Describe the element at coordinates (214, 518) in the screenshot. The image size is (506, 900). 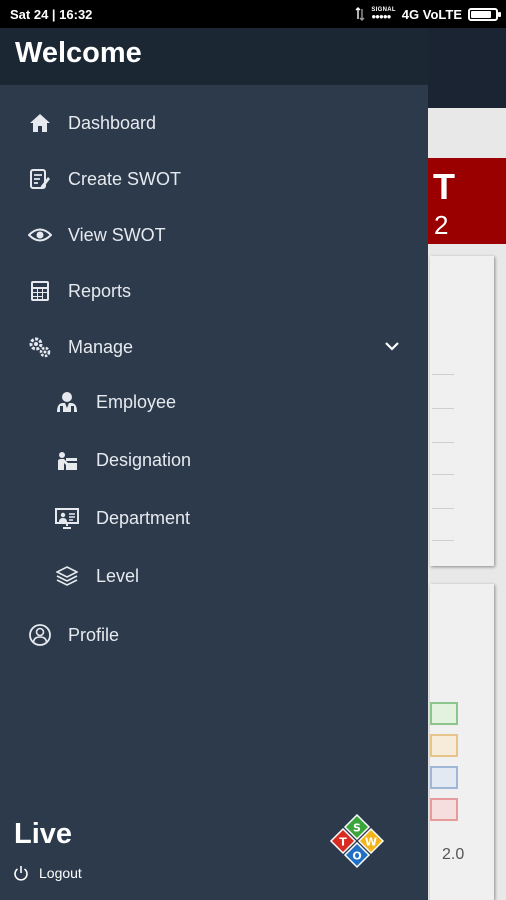
I see `submenu-item-department: Department` at that location.